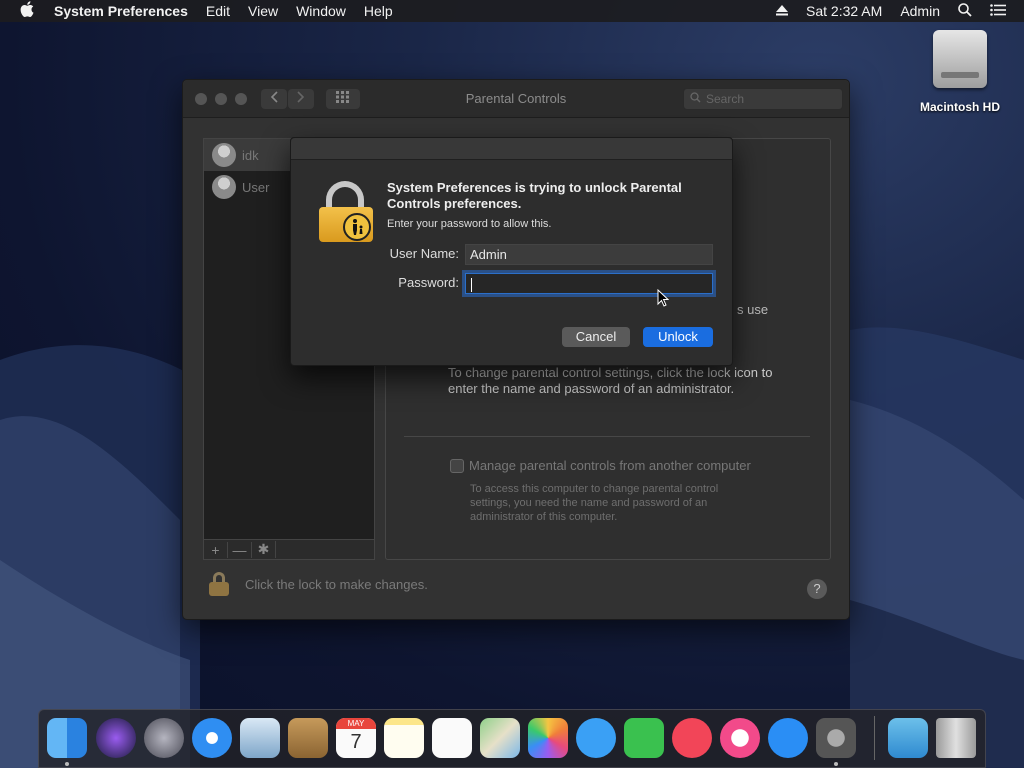 Image resolution: width=1024 pixels, height=768 pixels. Describe the element at coordinates (29, 11) in the screenshot. I see `apple-menu-icon` at that location.